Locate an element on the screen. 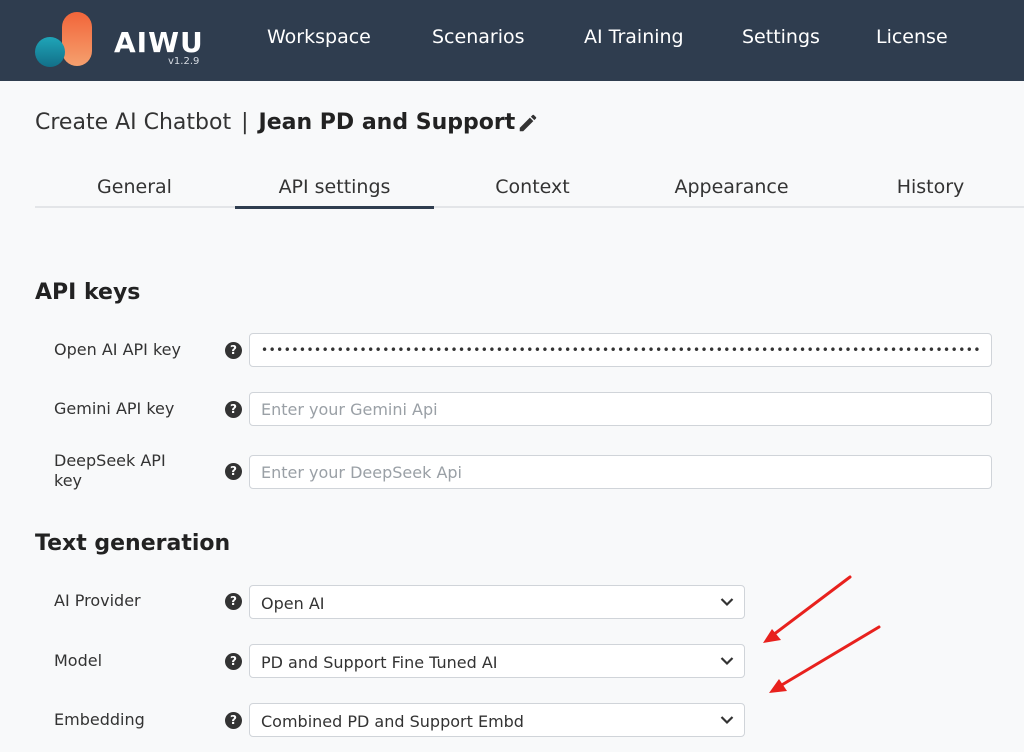 The width and height of the screenshot is (1024, 752). openai-key-label: Open AI API key is located at coordinates (117, 349).